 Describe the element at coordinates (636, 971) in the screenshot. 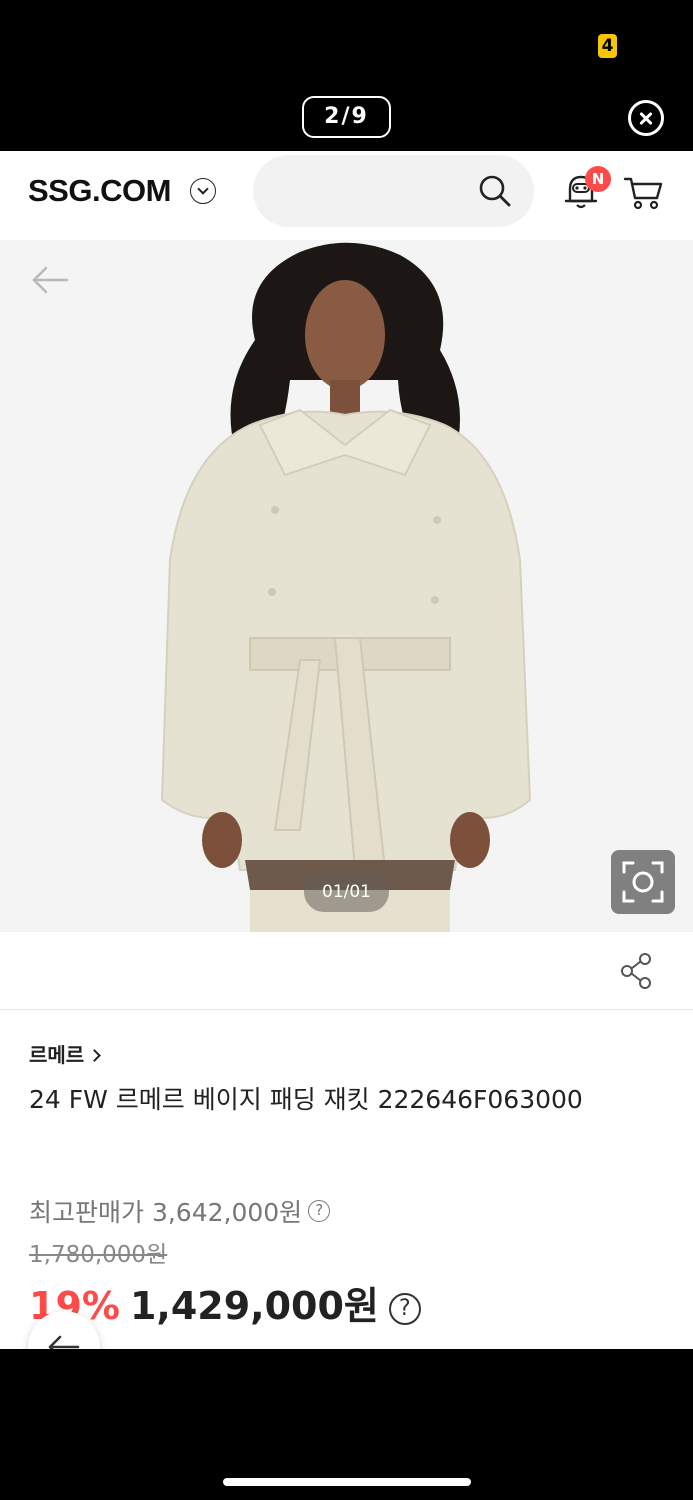

I see `share-icon` at that location.